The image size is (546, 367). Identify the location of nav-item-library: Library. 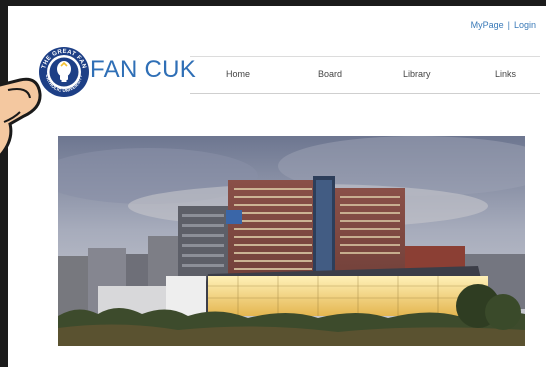
(417, 74).